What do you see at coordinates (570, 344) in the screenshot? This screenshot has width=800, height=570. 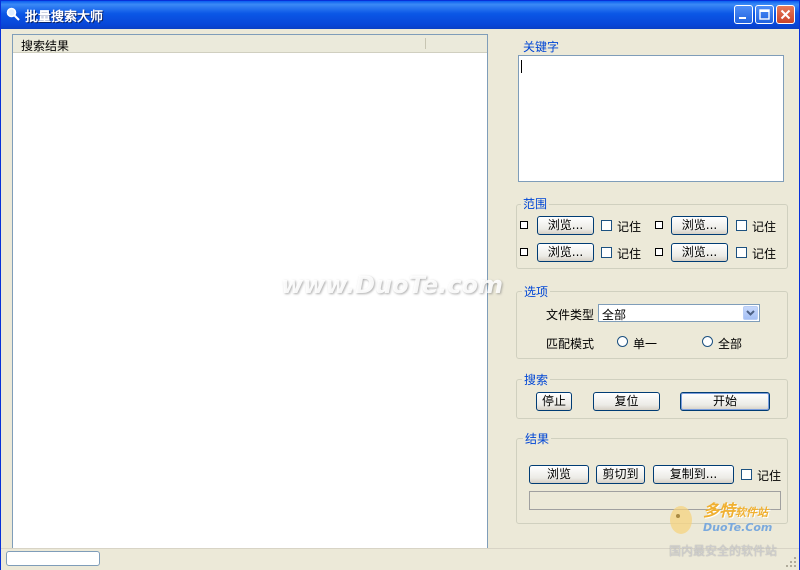 I see `match-mode-label: 匹配模式` at bounding box center [570, 344].